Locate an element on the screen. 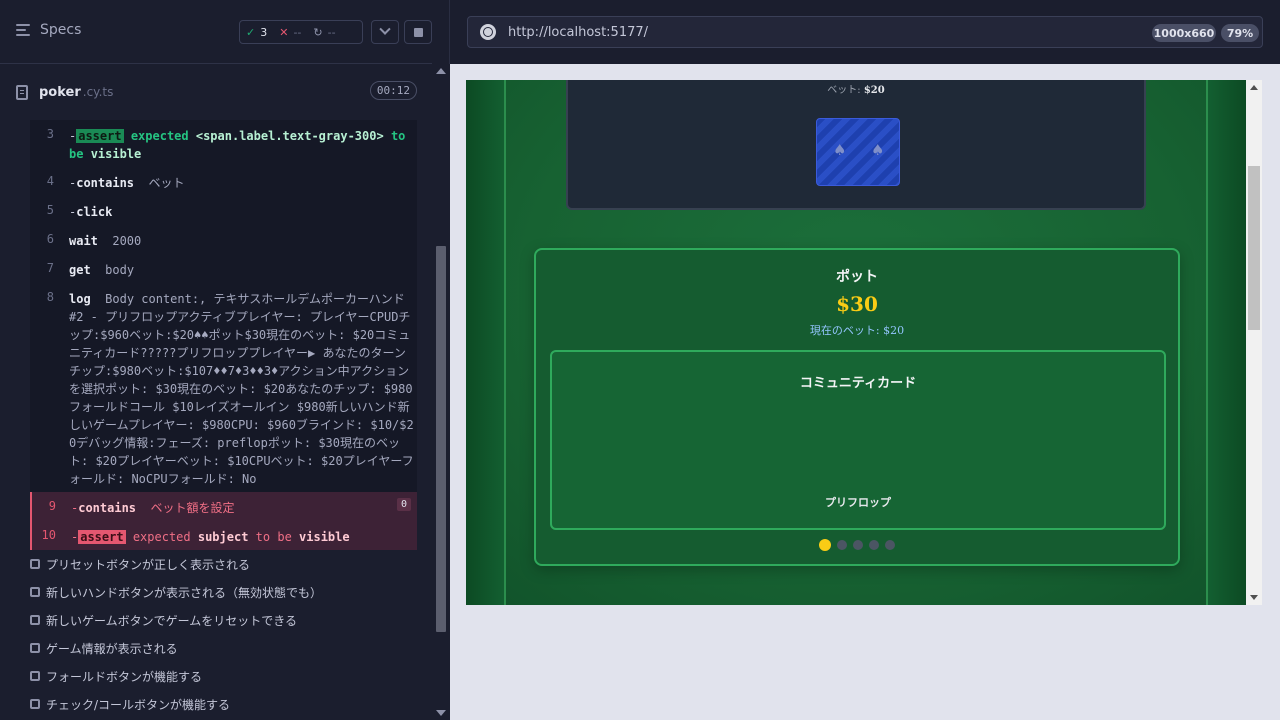 Image resolution: width=1280 pixels, height=720 pixels. spec-file-row: poker .cy.ts 00:12 is located at coordinates (216, 92).